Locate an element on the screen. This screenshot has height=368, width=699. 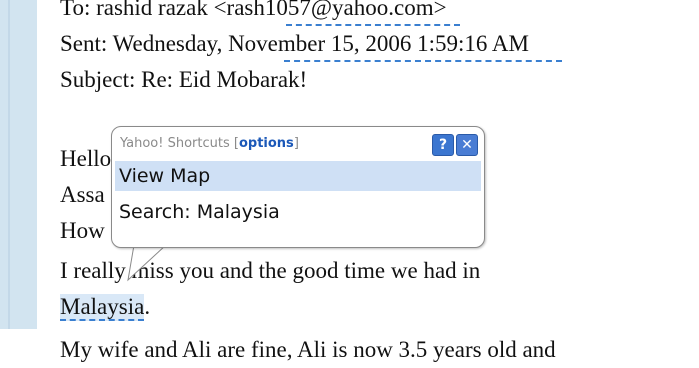
popup-title-suffix: ] is located at coordinates (296, 143).